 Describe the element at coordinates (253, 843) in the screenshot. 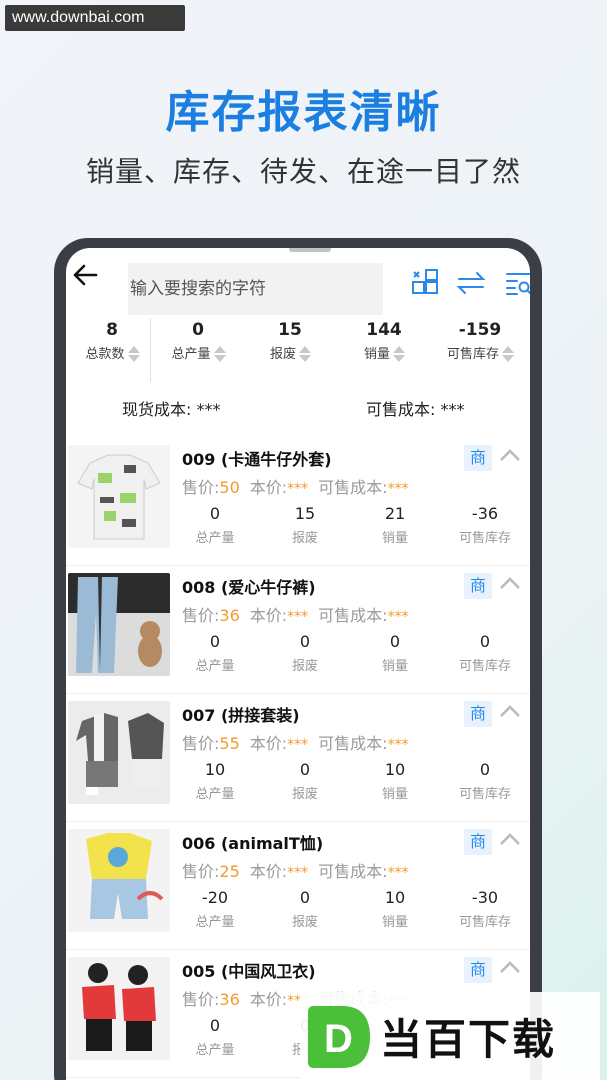

I see `product-title: 006 (animalT恤)` at that location.